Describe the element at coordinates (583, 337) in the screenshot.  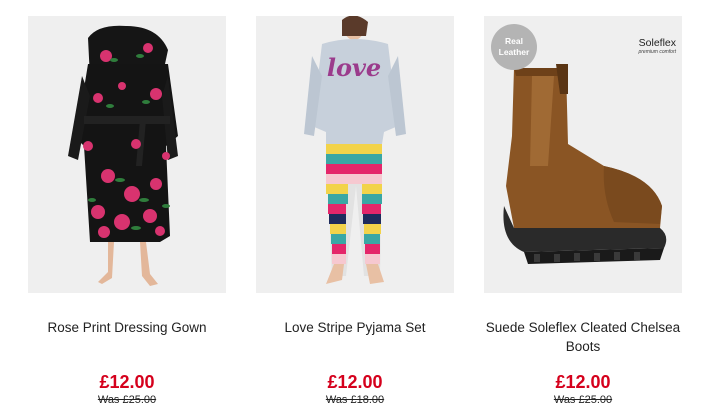
I see `product-name: Suede Soleflex Cleated Chelsea Boots` at that location.